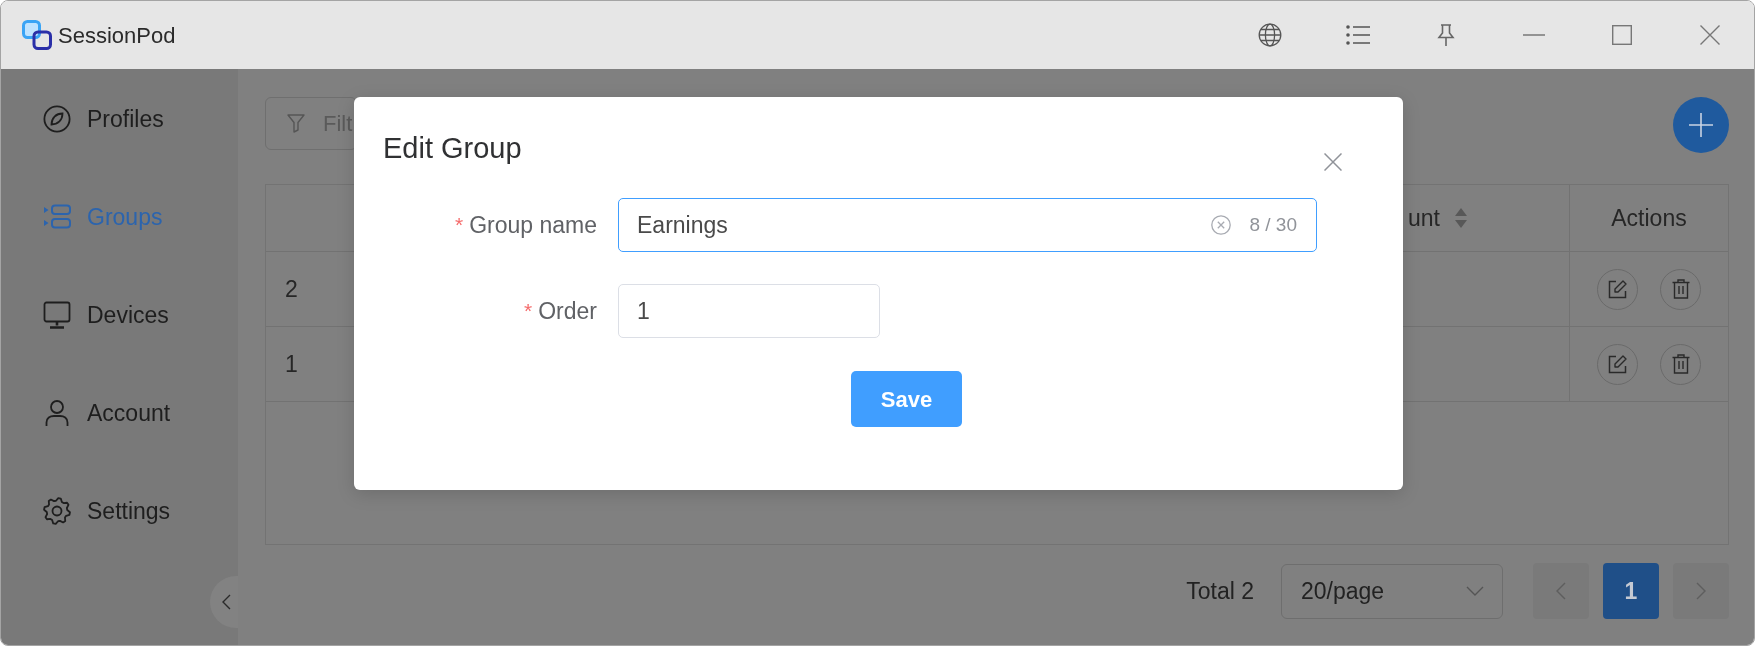 The height and width of the screenshot is (646, 1755). What do you see at coordinates (567, 311) in the screenshot?
I see `field-label: Order` at bounding box center [567, 311].